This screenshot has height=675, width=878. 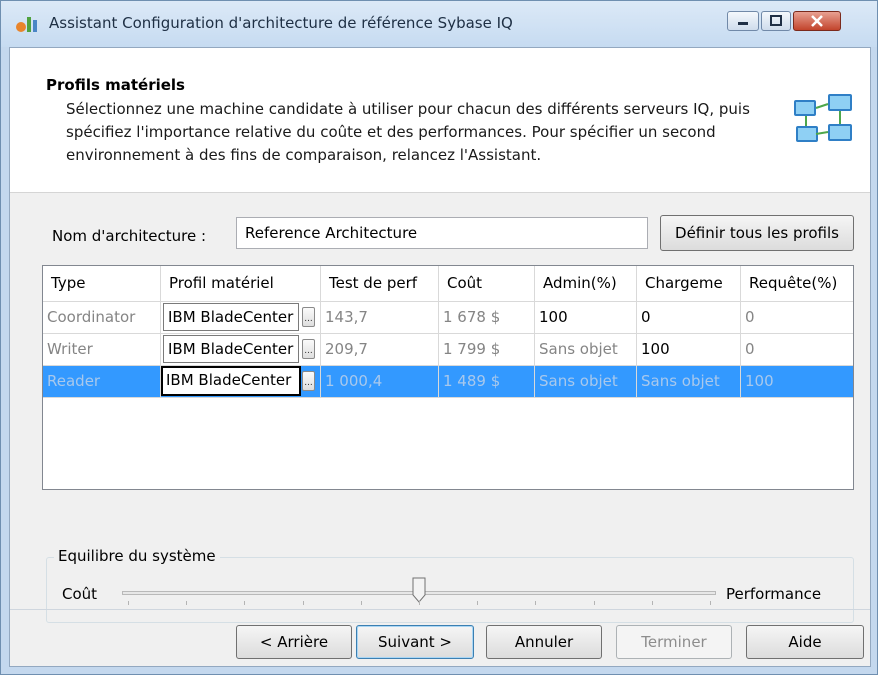 I want to click on close-button, so click(x=817, y=21).